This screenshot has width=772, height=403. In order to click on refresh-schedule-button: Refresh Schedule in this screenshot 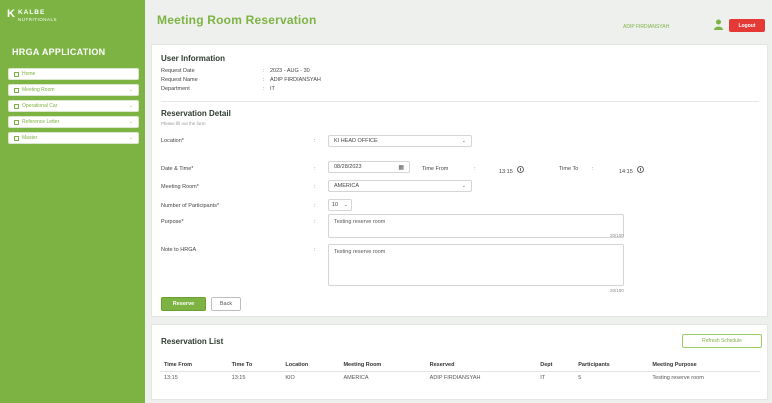, I will do `click(722, 341)`.